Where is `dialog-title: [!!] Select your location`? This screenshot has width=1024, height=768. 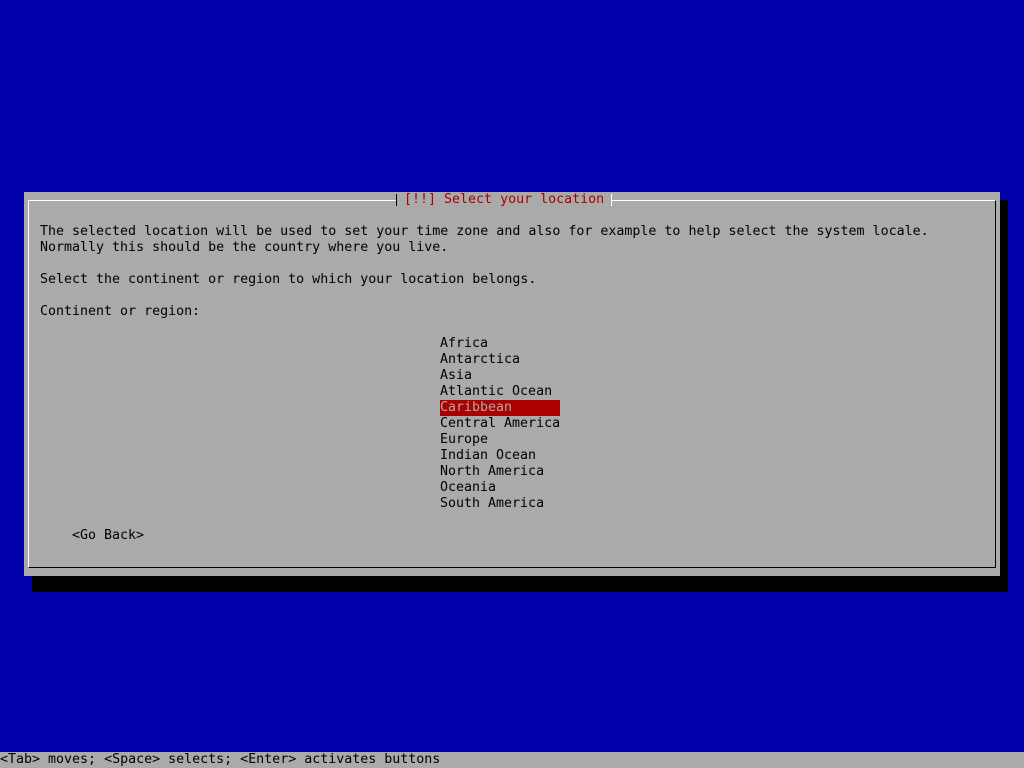 dialog-title: [!!] Select your location is located at coordinates (504, 199).